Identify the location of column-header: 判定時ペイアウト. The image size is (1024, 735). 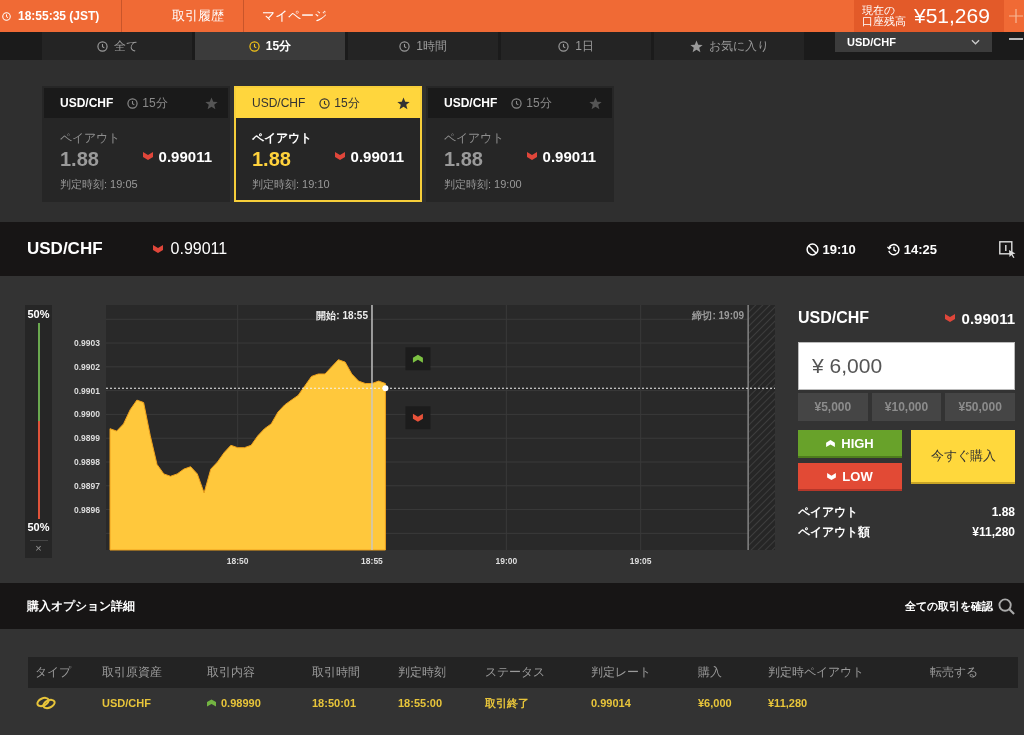
(816, 672).